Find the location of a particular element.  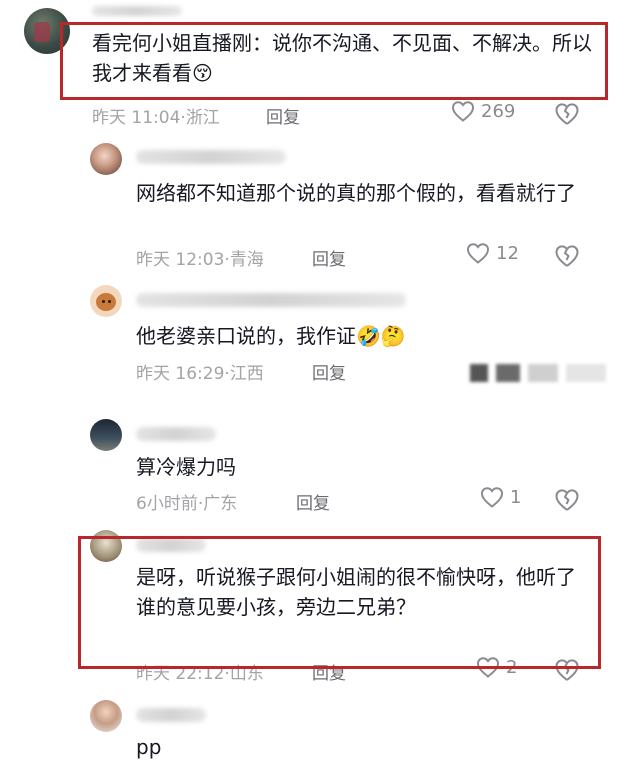

comment-time: 昨天 16:29 is located at coordinates (180, 374).